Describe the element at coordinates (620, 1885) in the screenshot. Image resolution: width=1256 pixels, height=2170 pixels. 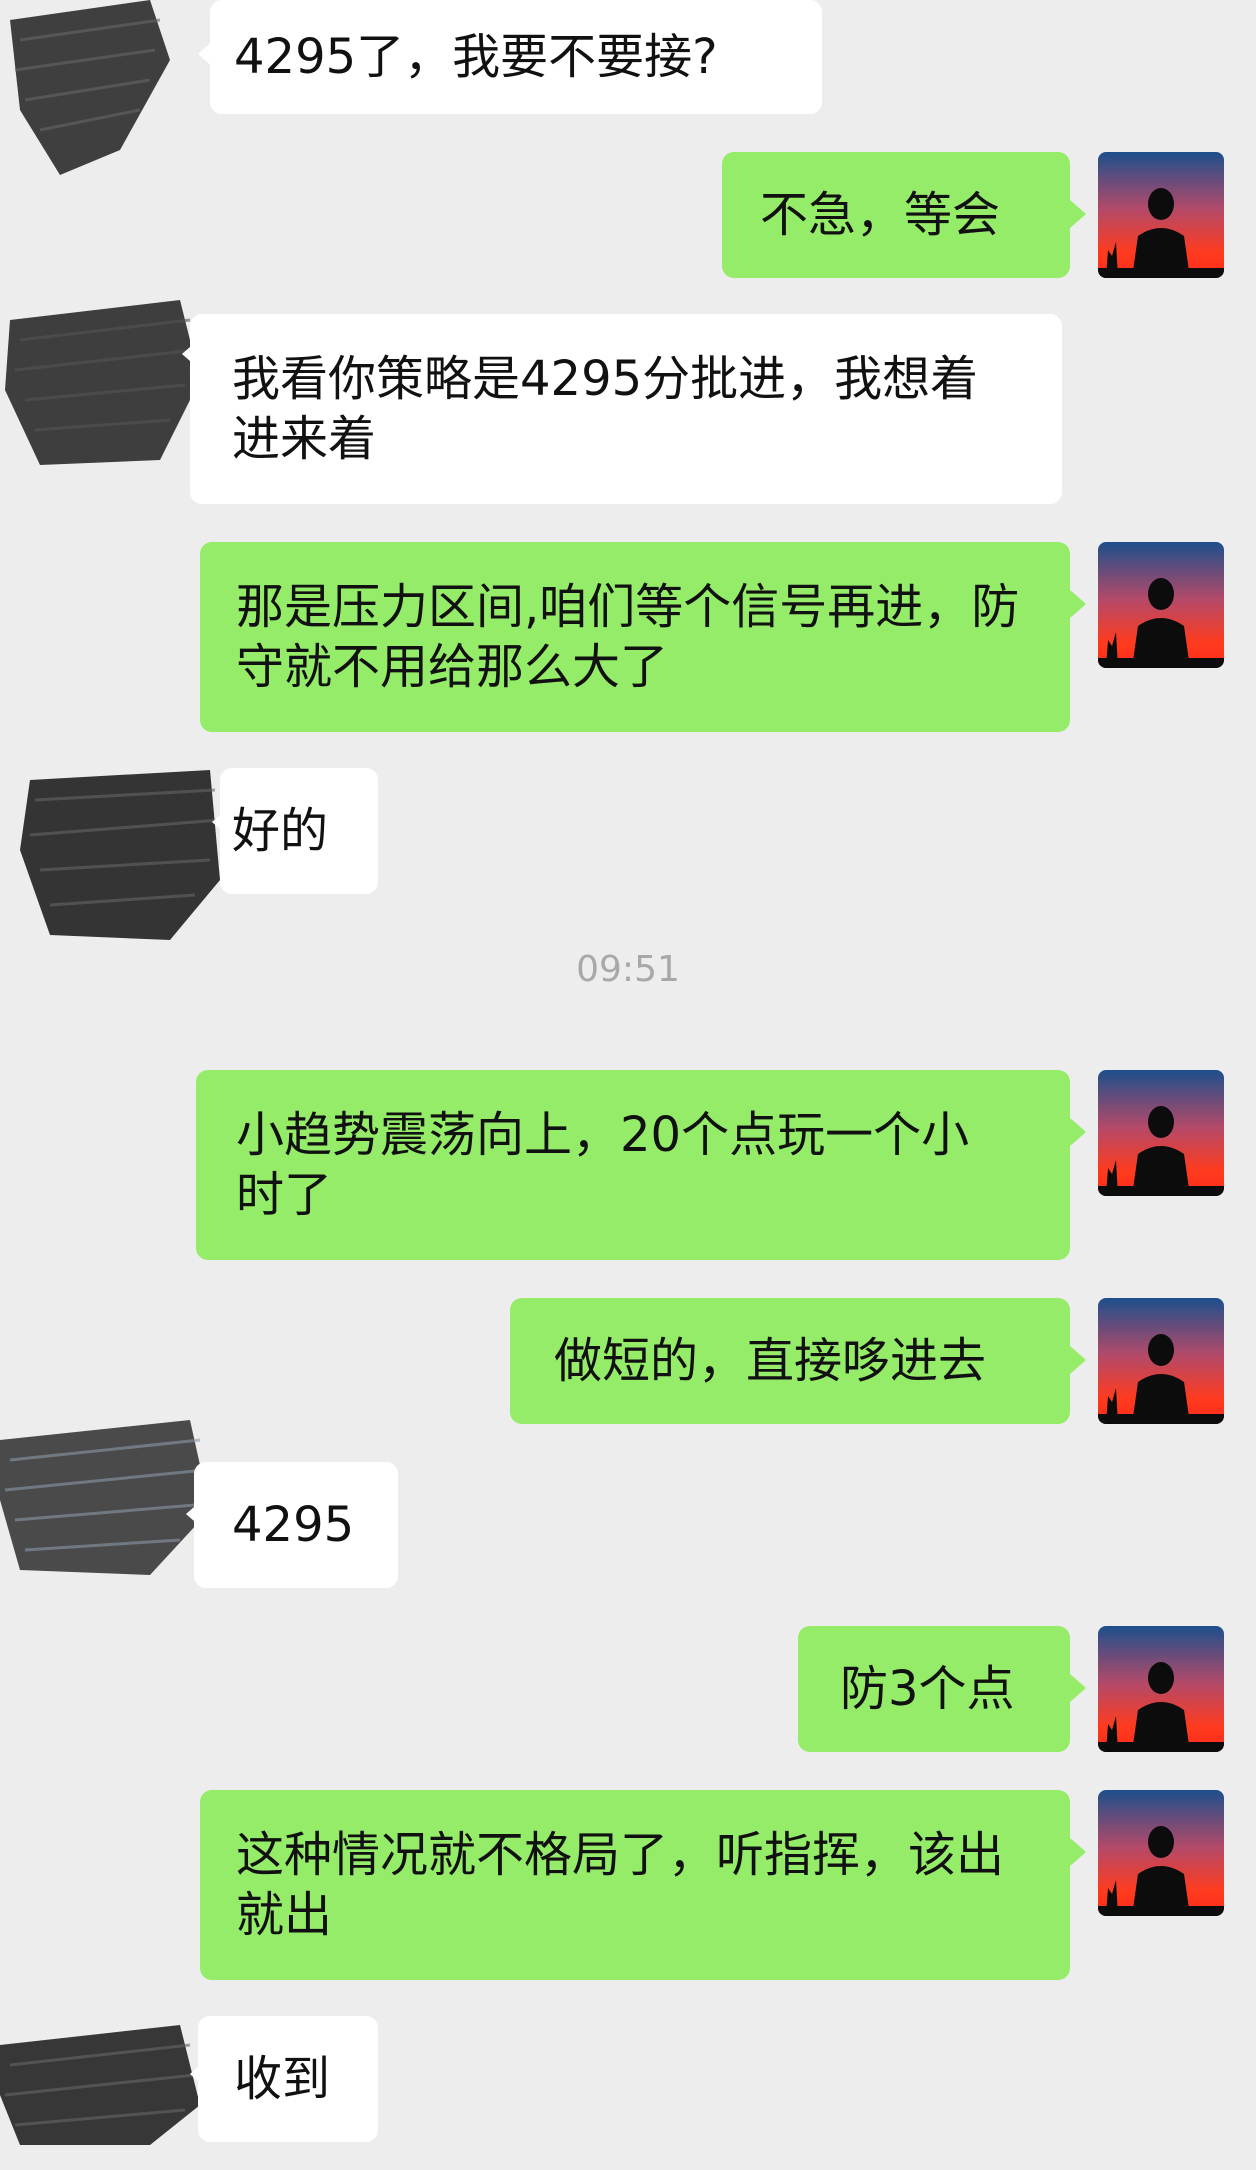
I see `message-text: 这种情况就不格局了，听指挥，该出就出` at that location.